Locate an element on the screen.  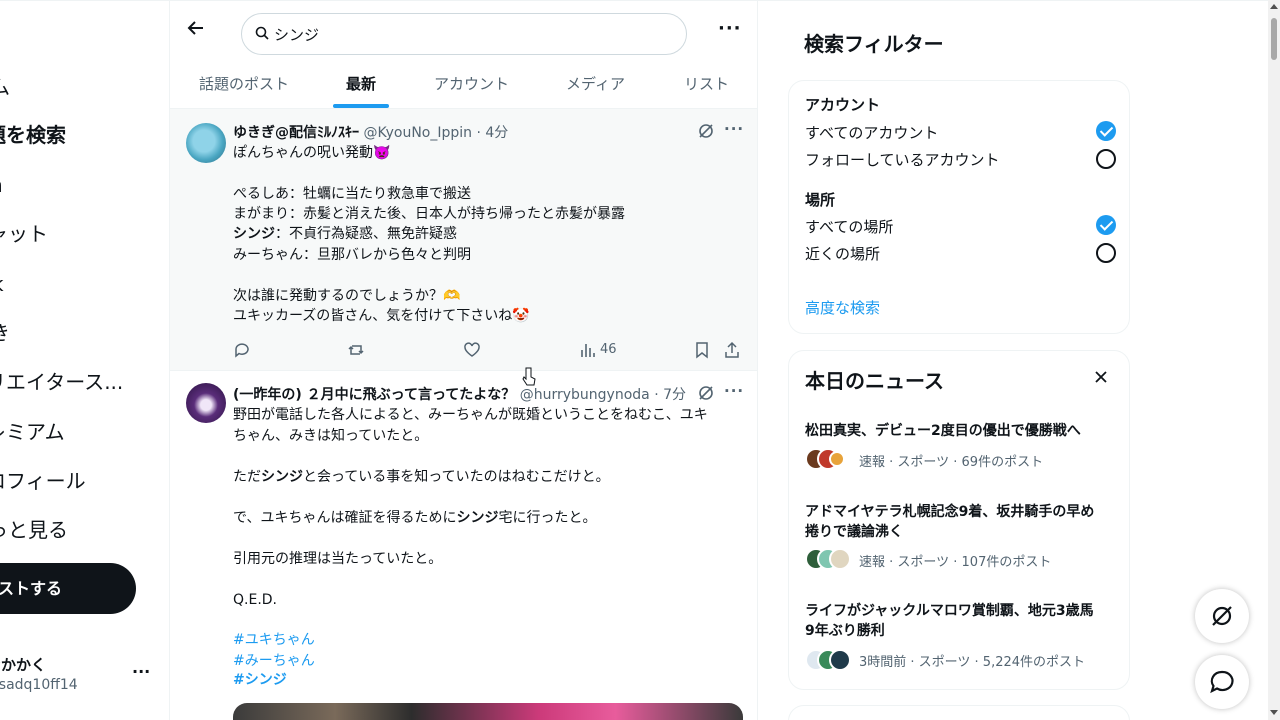
tab-lists: リスト is located at coordinates (706, 83).